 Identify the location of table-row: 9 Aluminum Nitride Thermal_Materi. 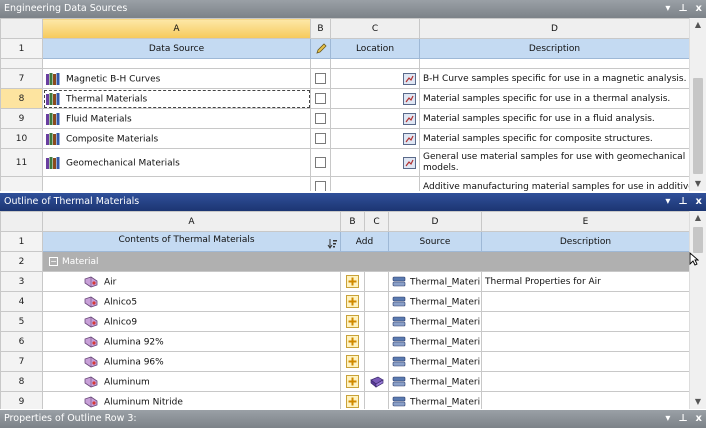
(345, 400).